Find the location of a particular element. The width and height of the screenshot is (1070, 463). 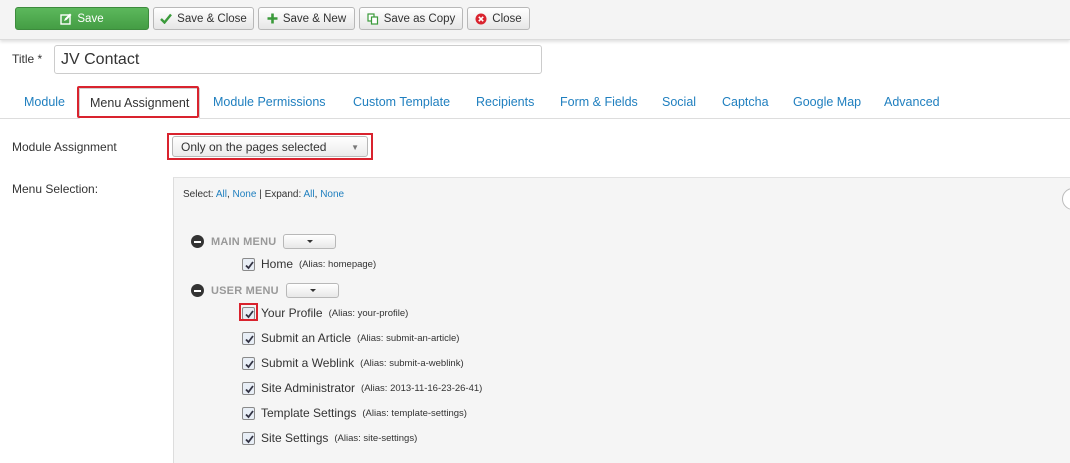

save-copy-button: Save as Copy is located at coordinates (411, 18).